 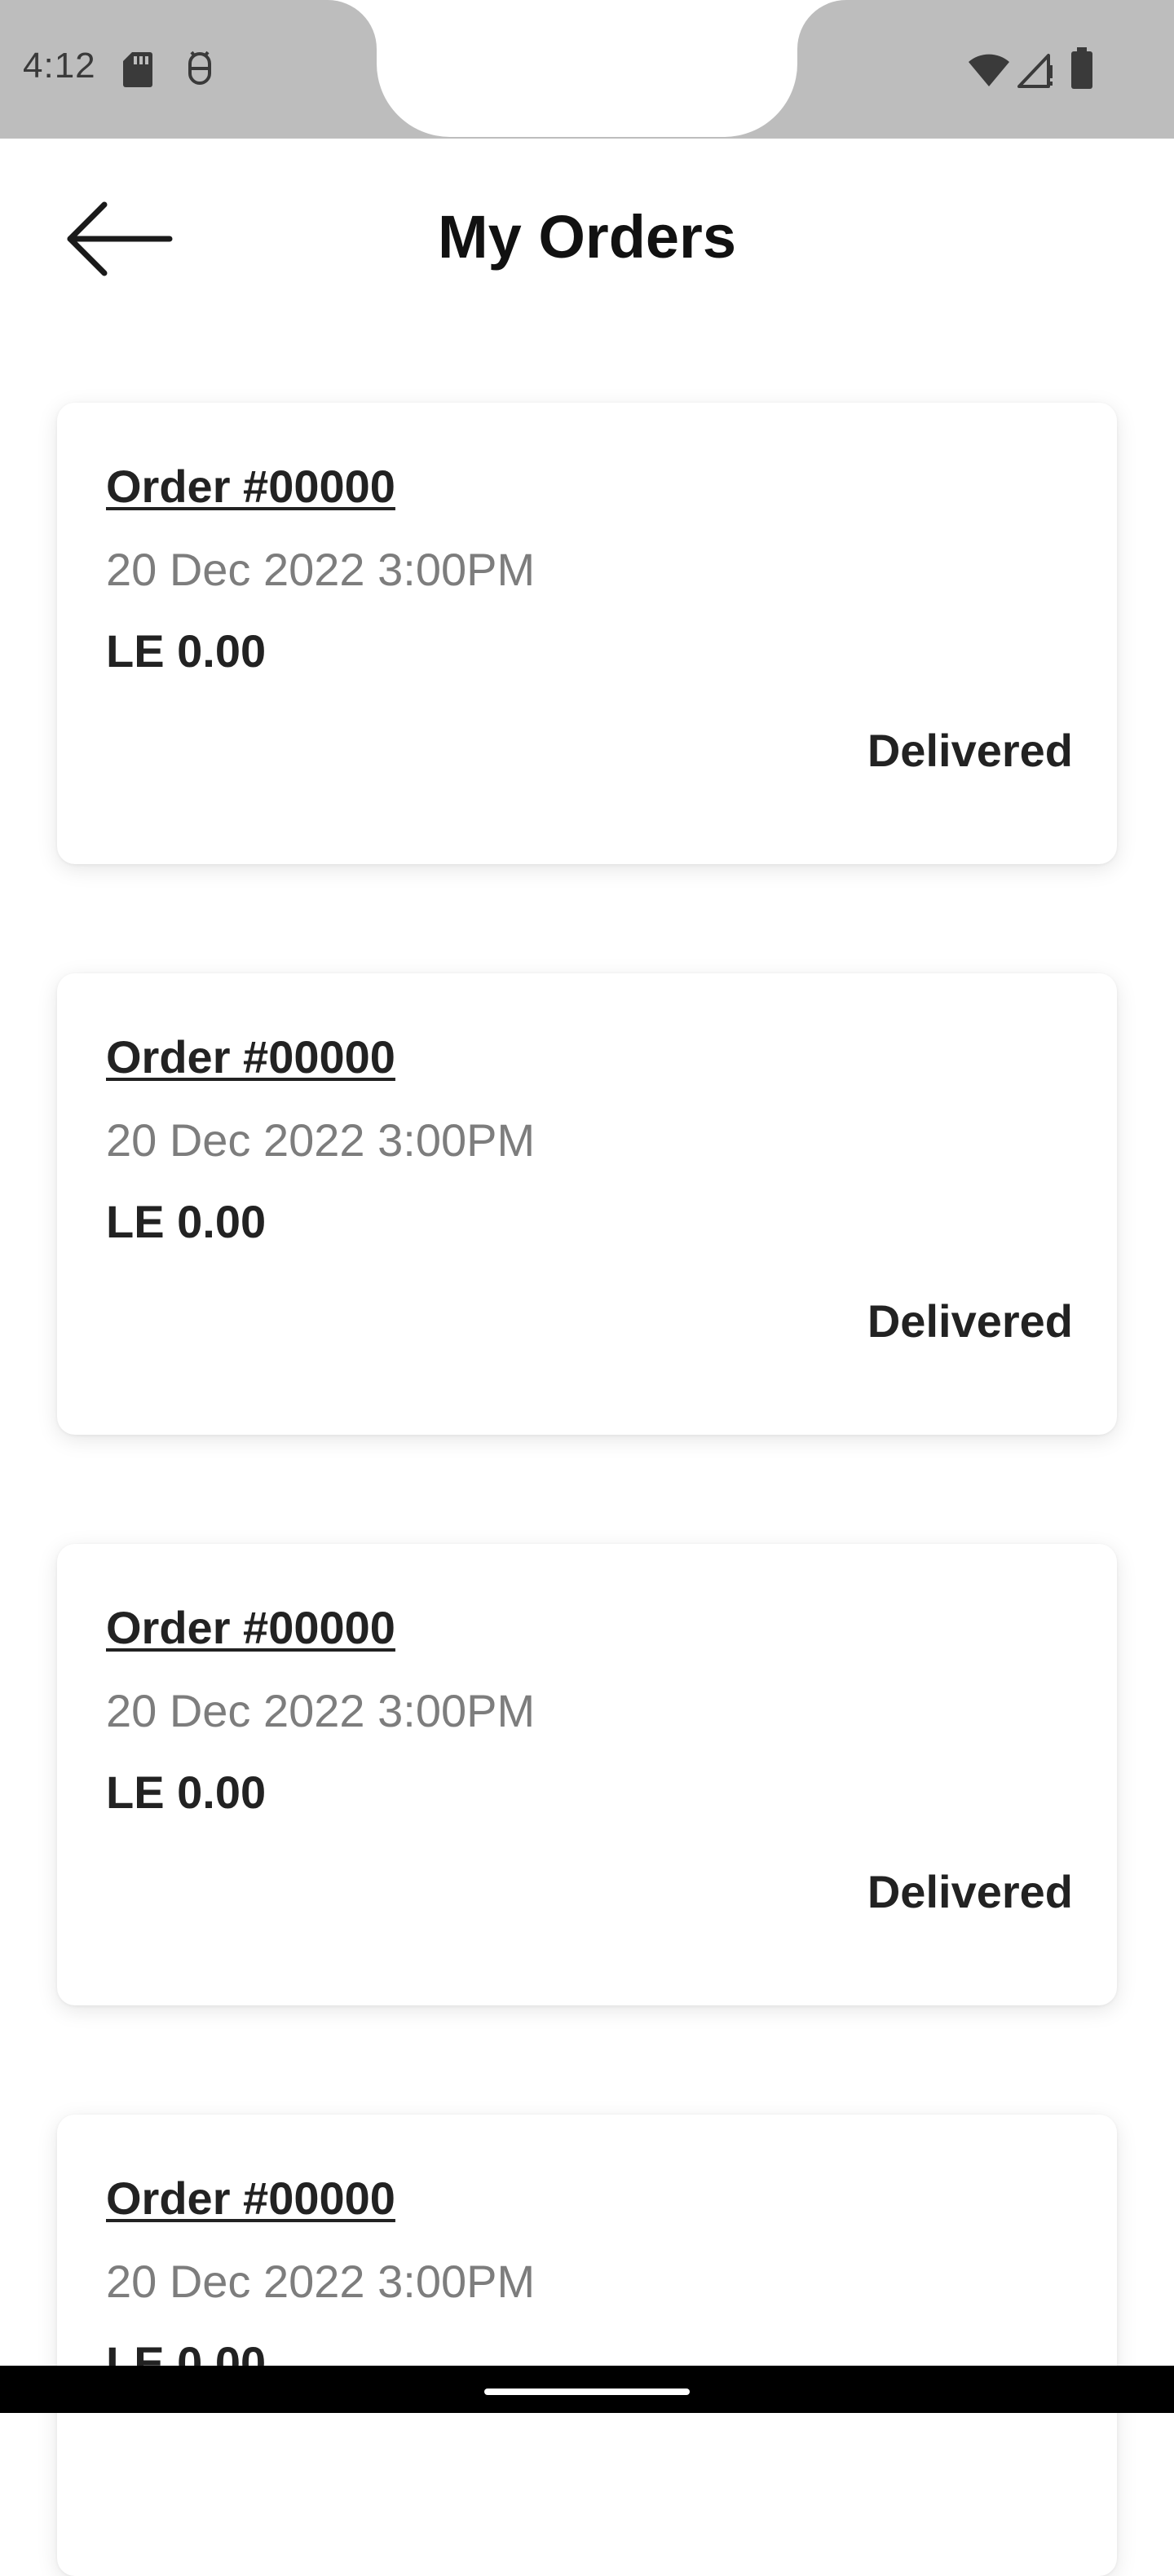 I want to click on system-nav-bar, so click(x=587, y=2389).